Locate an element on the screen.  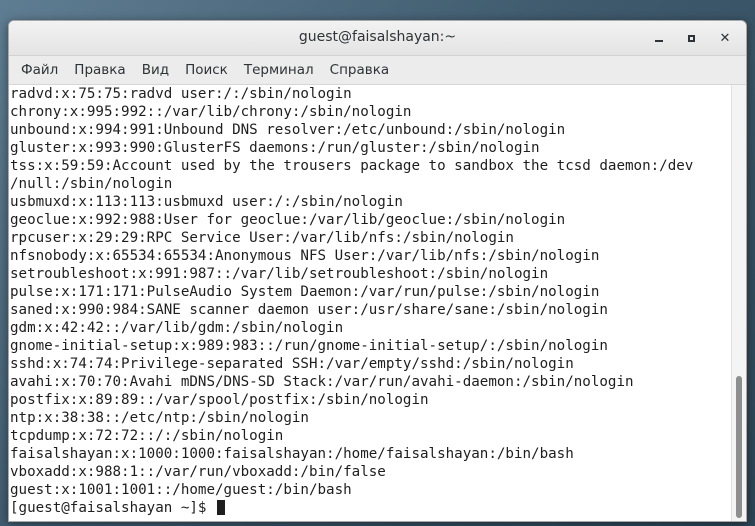
close-icon: ✕ is located at coordinates (725, 38).